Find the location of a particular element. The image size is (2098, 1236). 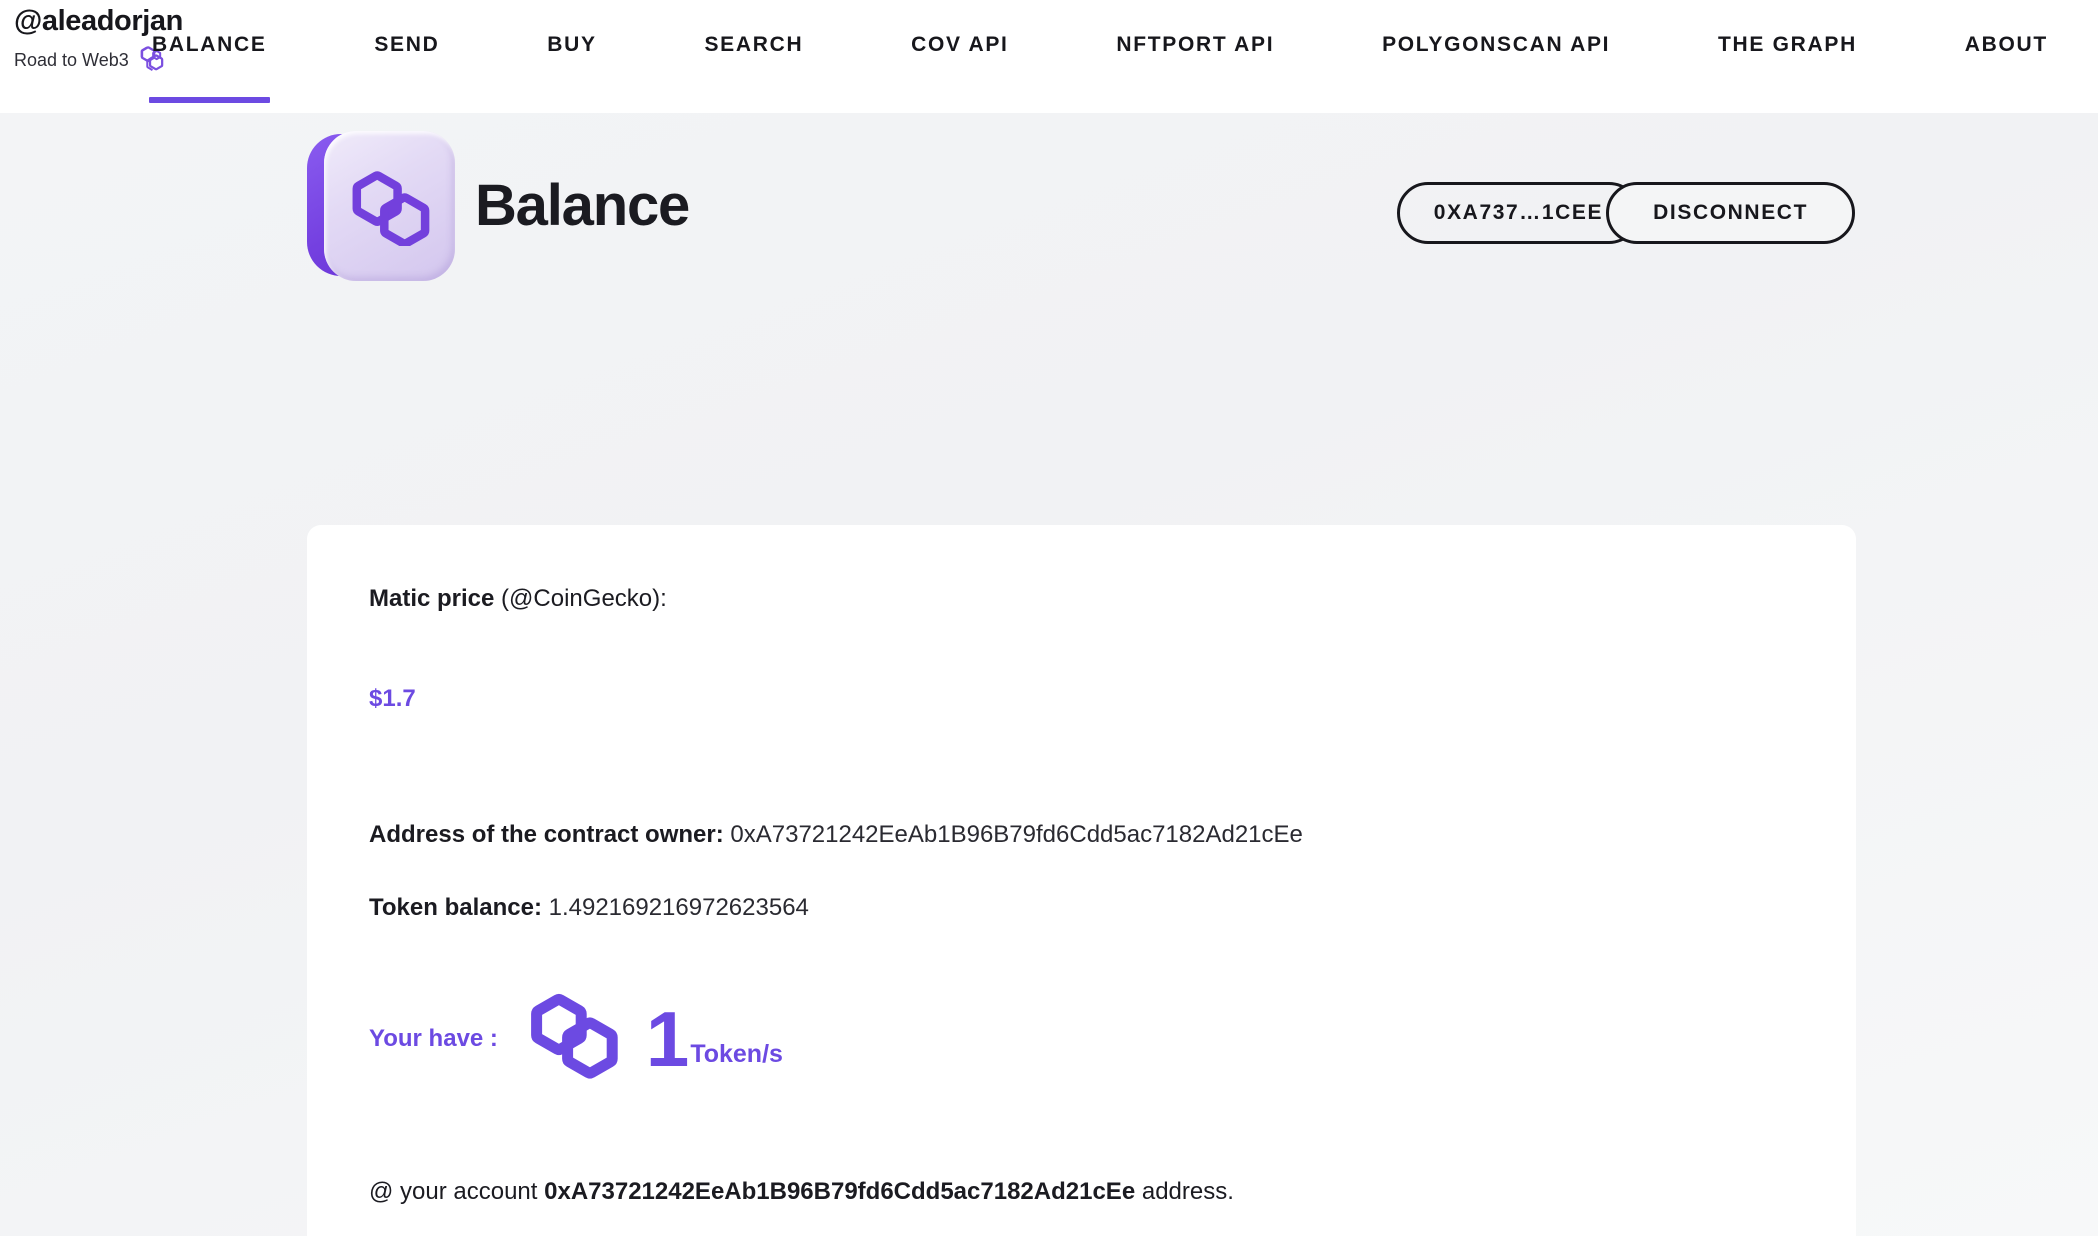

nav-item-the-graph: THE GRAPH is located at coordinates (1787, 45).